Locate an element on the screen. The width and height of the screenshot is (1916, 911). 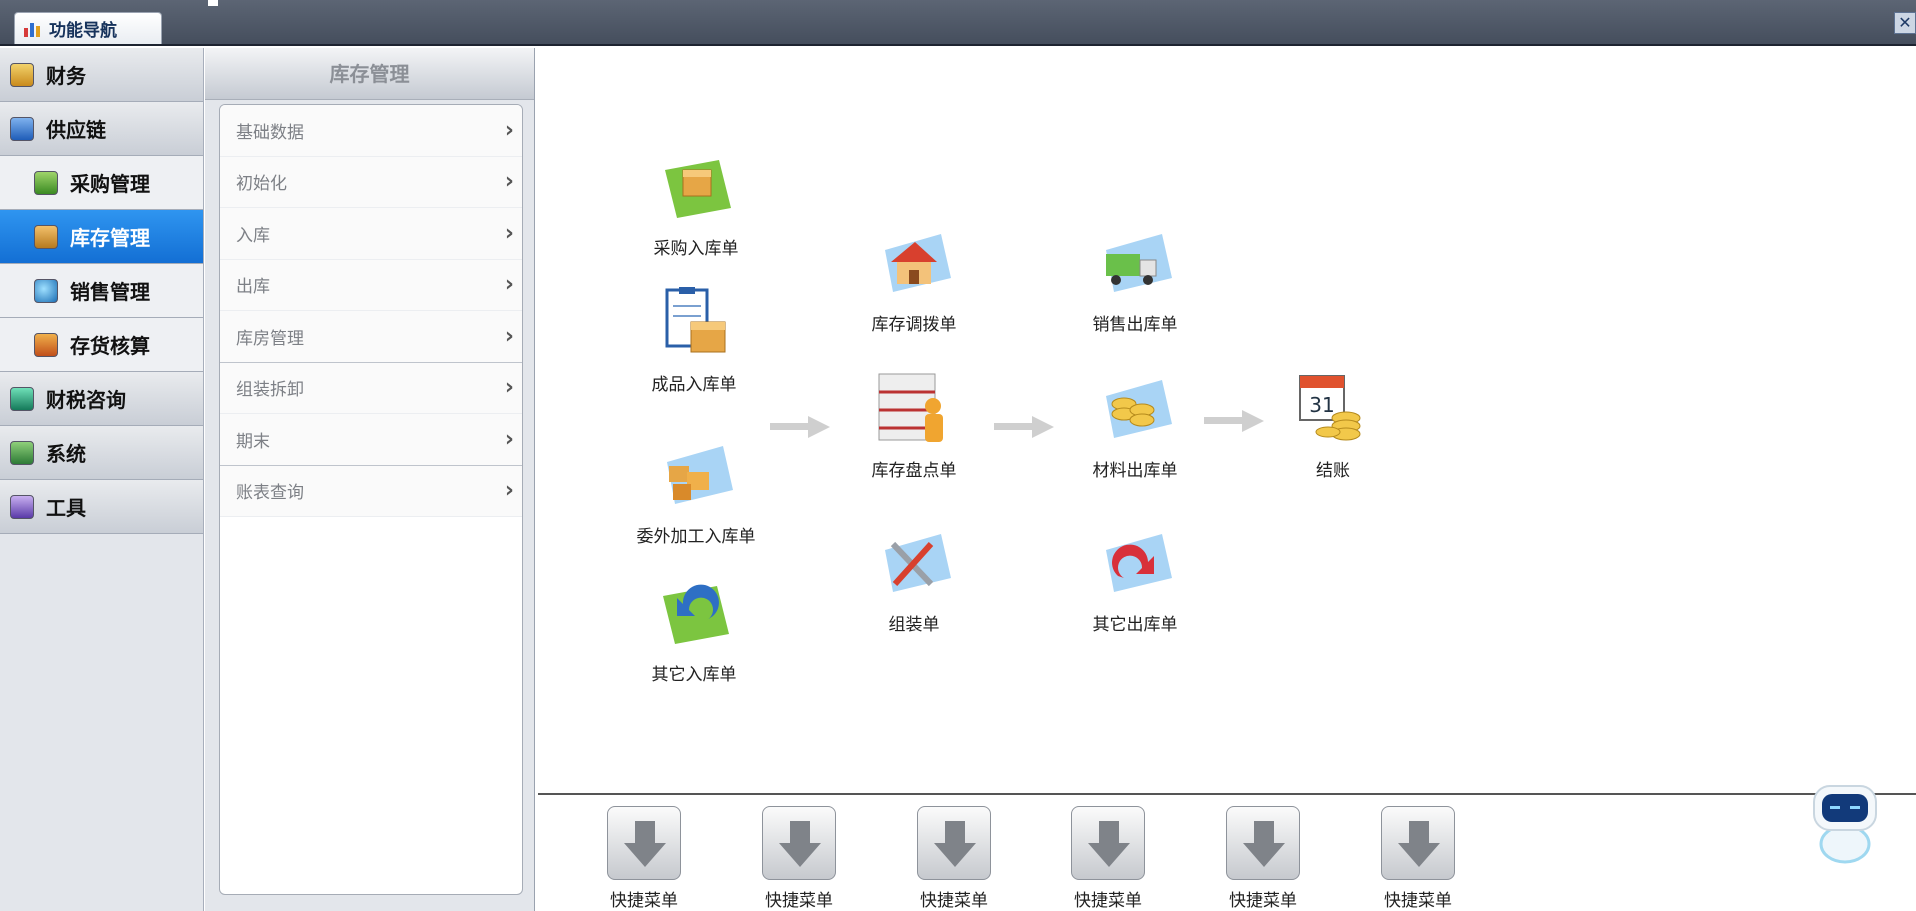
sales-outbound-truck-icon is located at coordinates (1139, 263).